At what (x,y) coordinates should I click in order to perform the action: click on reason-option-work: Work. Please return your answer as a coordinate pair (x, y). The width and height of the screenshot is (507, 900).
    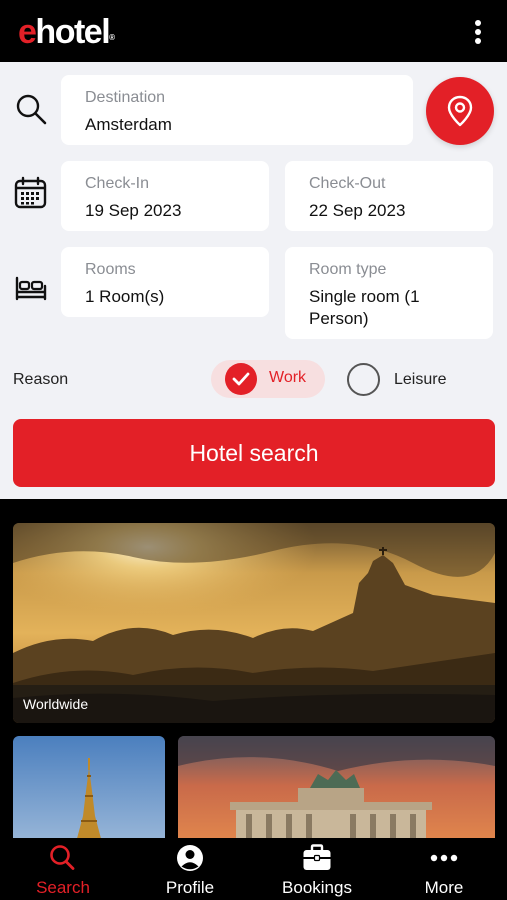
    Looking at the image, I should click on (268, 379).